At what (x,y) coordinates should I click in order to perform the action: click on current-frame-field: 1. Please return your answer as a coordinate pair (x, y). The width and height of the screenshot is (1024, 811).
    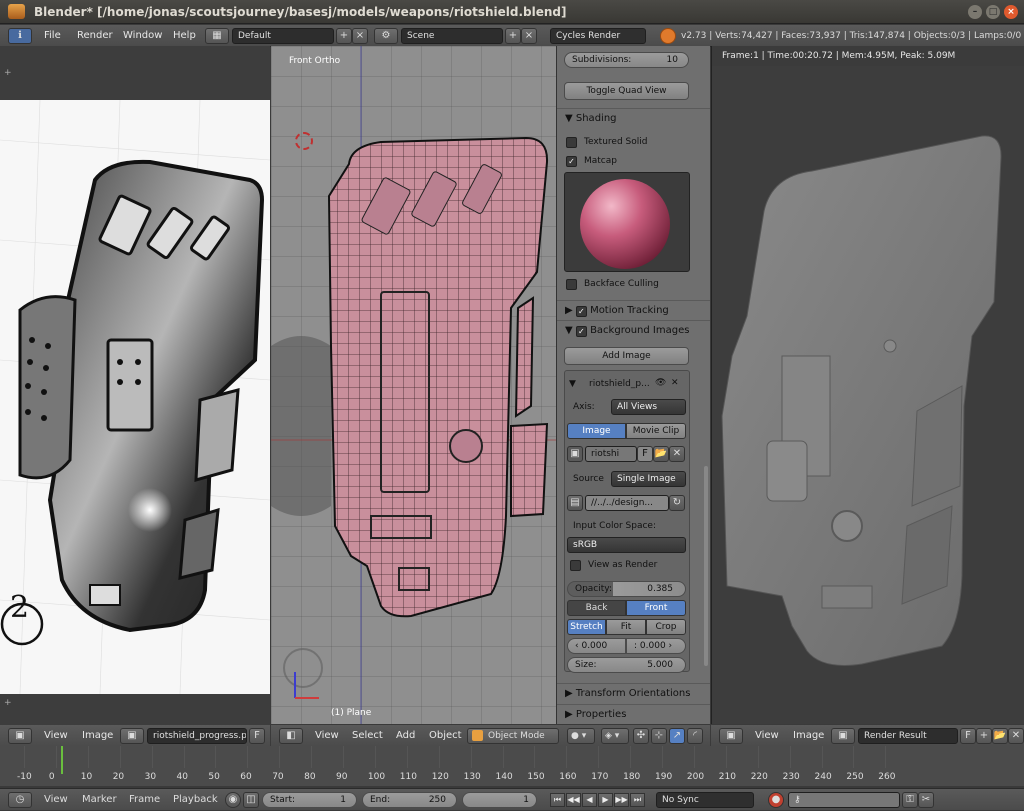
    Looking at the image, I should click on (499, 800).